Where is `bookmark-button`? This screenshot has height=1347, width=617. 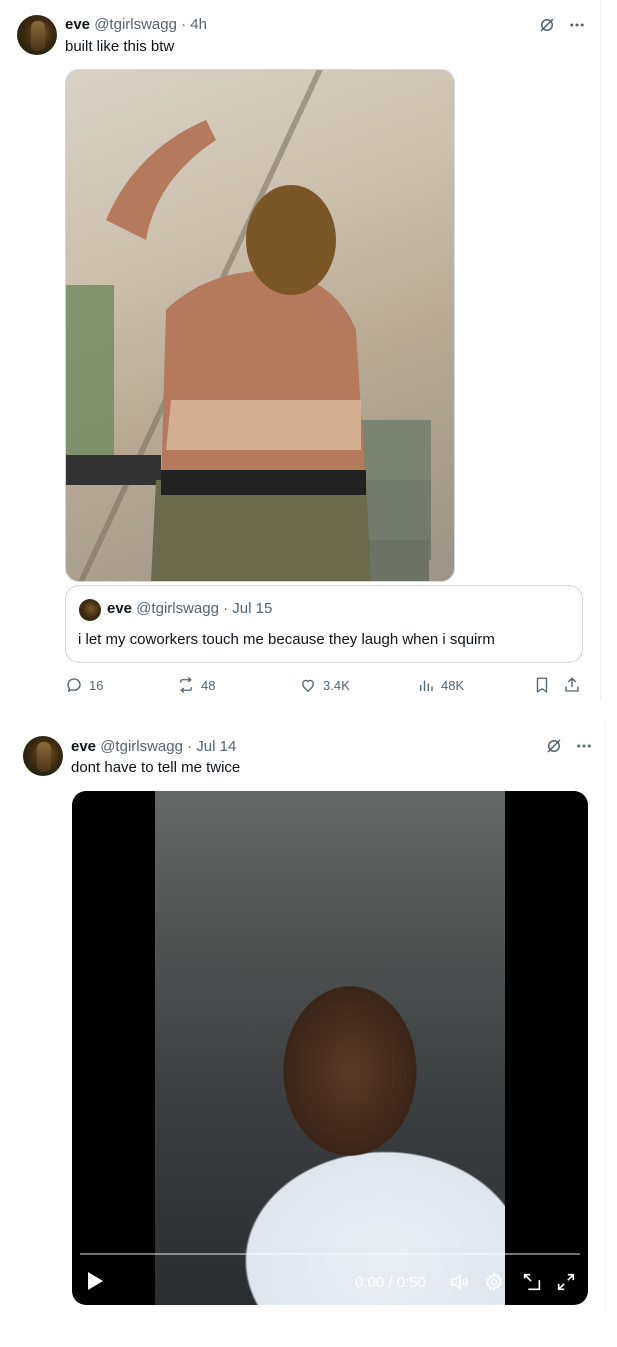 bookmark-button is located at coordinates (542, 685).